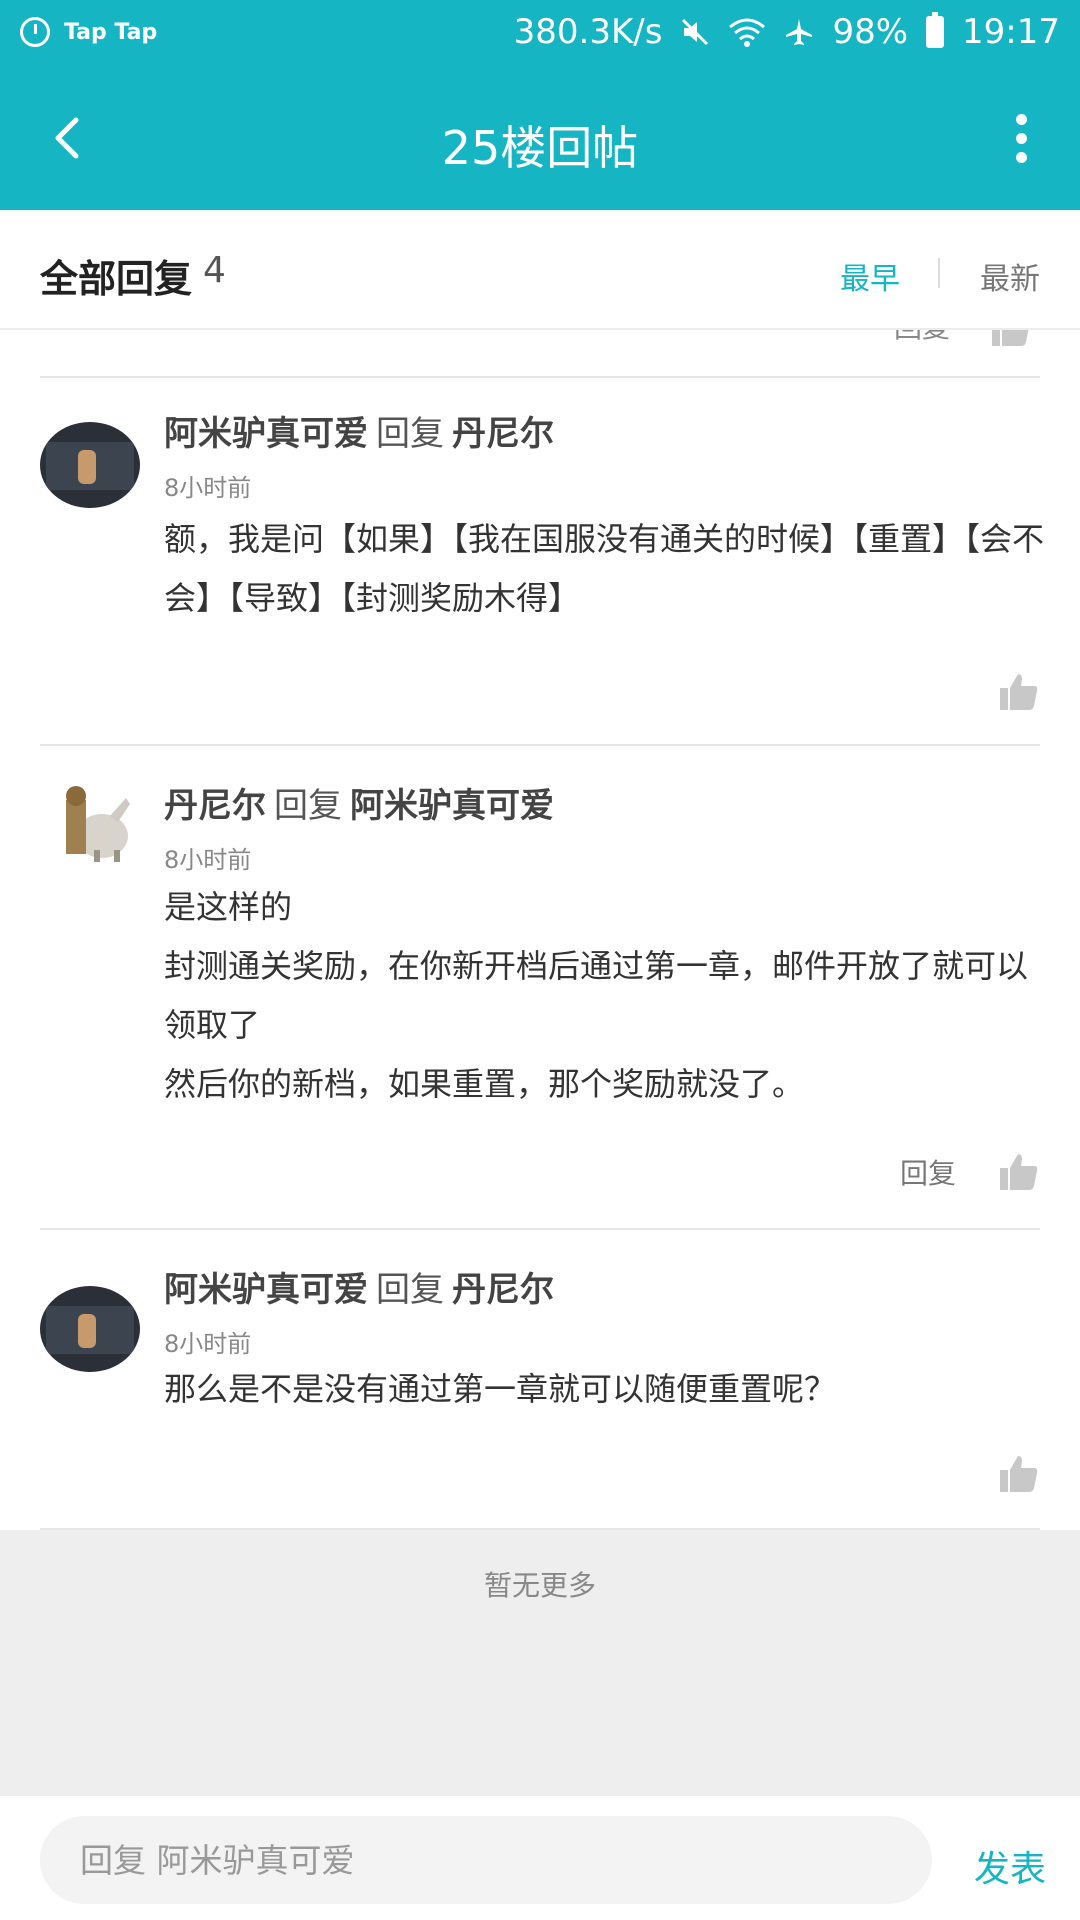 The image size is (1080, 1920). Describe the element at coordinates (1011, 32) in the screenshot. I see `clock: 19:17` at that location.